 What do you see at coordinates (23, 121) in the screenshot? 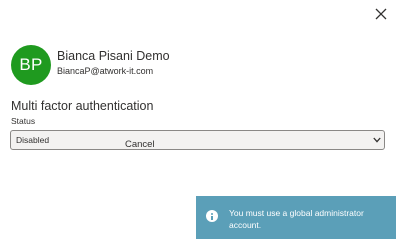
I see `status-label: Status` at bounding box center [23, 121].